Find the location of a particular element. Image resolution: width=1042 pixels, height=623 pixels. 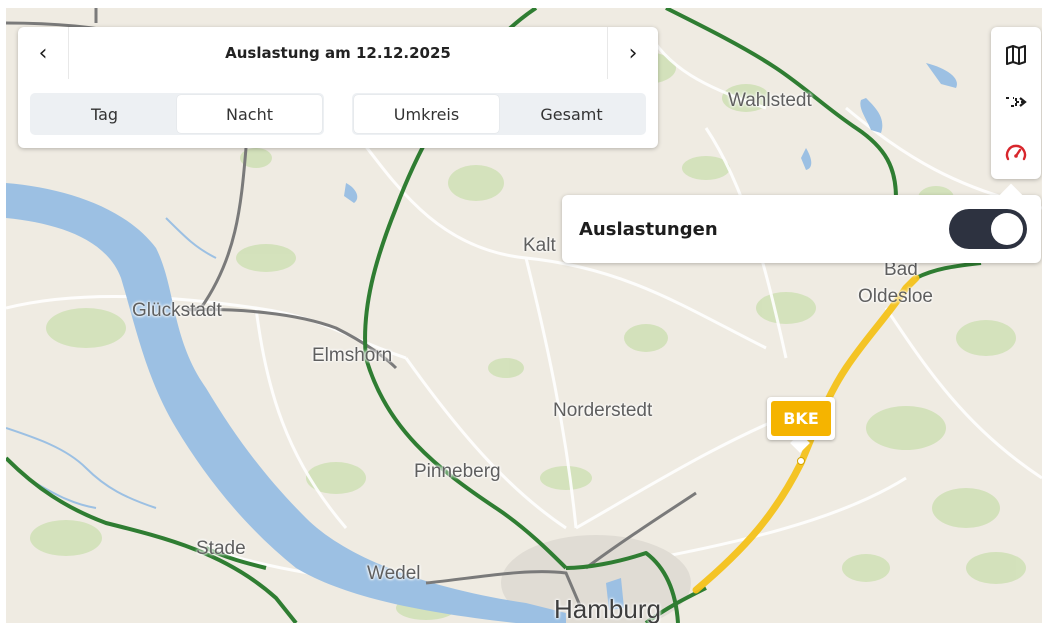

date-title: Auslastung am 12.12.2025 is located at coordinates (338, 53).